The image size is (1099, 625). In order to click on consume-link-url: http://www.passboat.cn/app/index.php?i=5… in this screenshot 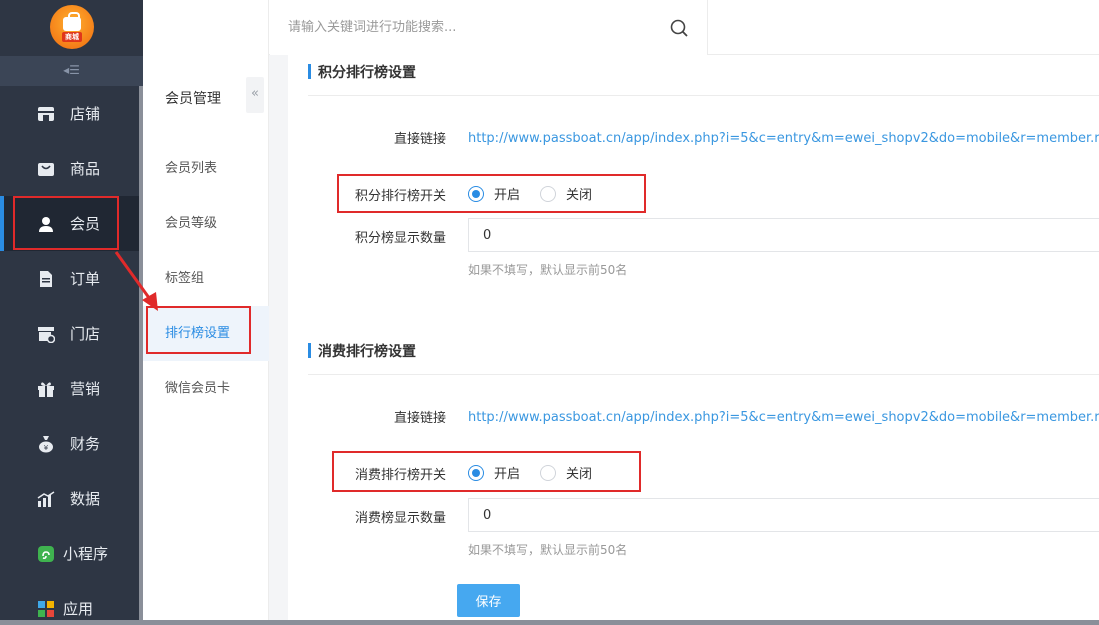, I will do `click(783, 417)`.